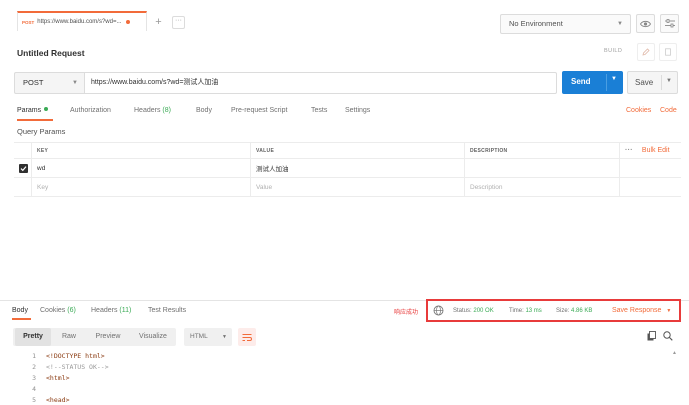 The image size is (689, 405). I want to click on view-visualize-button: Visualize, so click(153, 337).